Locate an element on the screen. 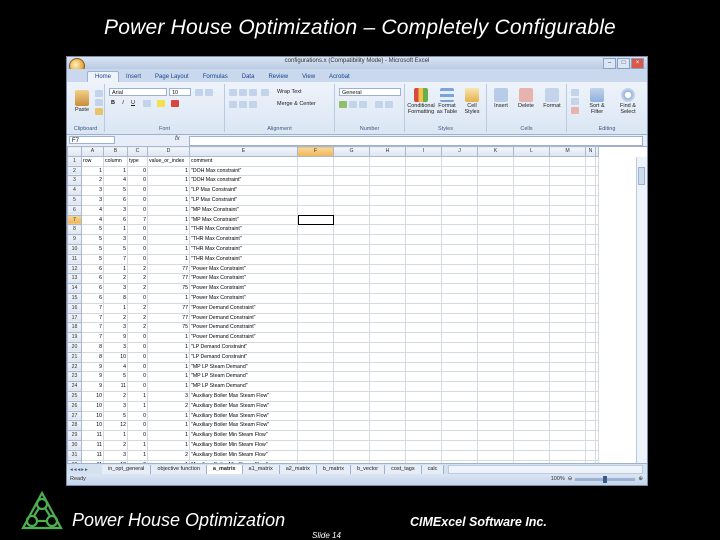 This screenshot has width=720, height=540. font-name-combo: Arial is located at coordinates (138, 92).